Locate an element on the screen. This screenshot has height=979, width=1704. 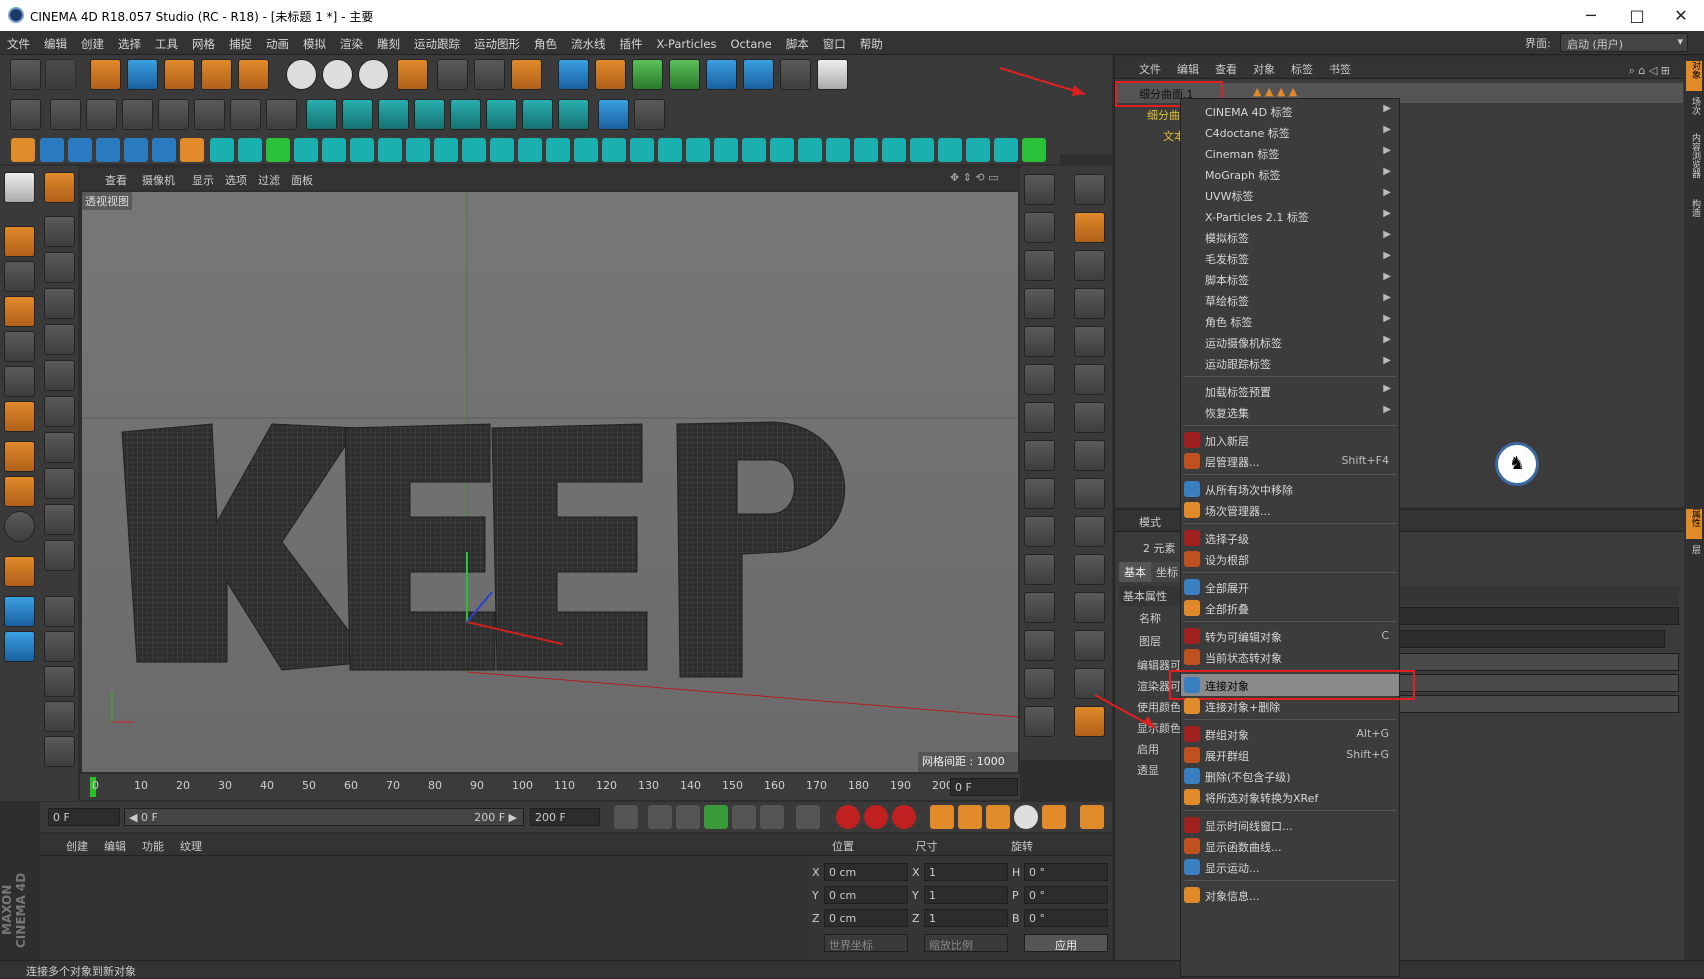
strip-tool24-icon is located at coordinates (1089, 607).